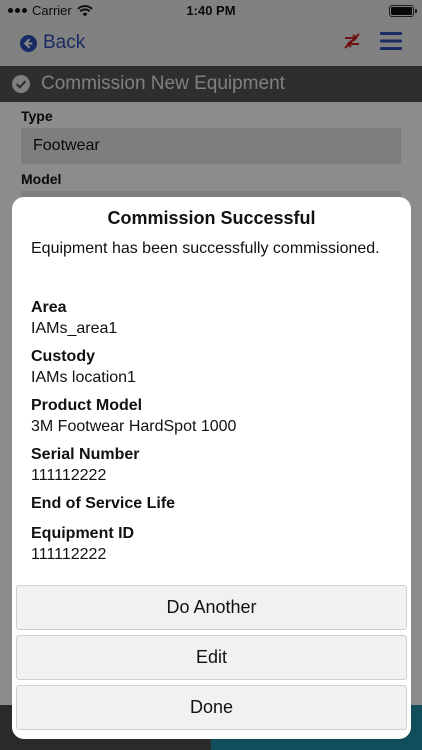 The image size is (422, 750). I want to click on dialog-title: Commission Successful, so click(211, 218).